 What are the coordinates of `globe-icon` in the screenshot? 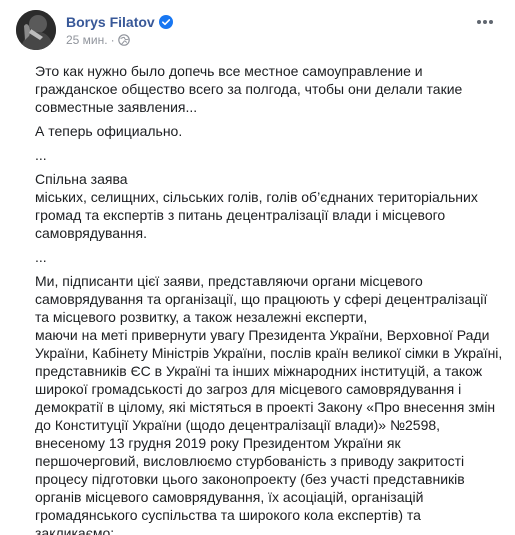 It's located at (123, 40).